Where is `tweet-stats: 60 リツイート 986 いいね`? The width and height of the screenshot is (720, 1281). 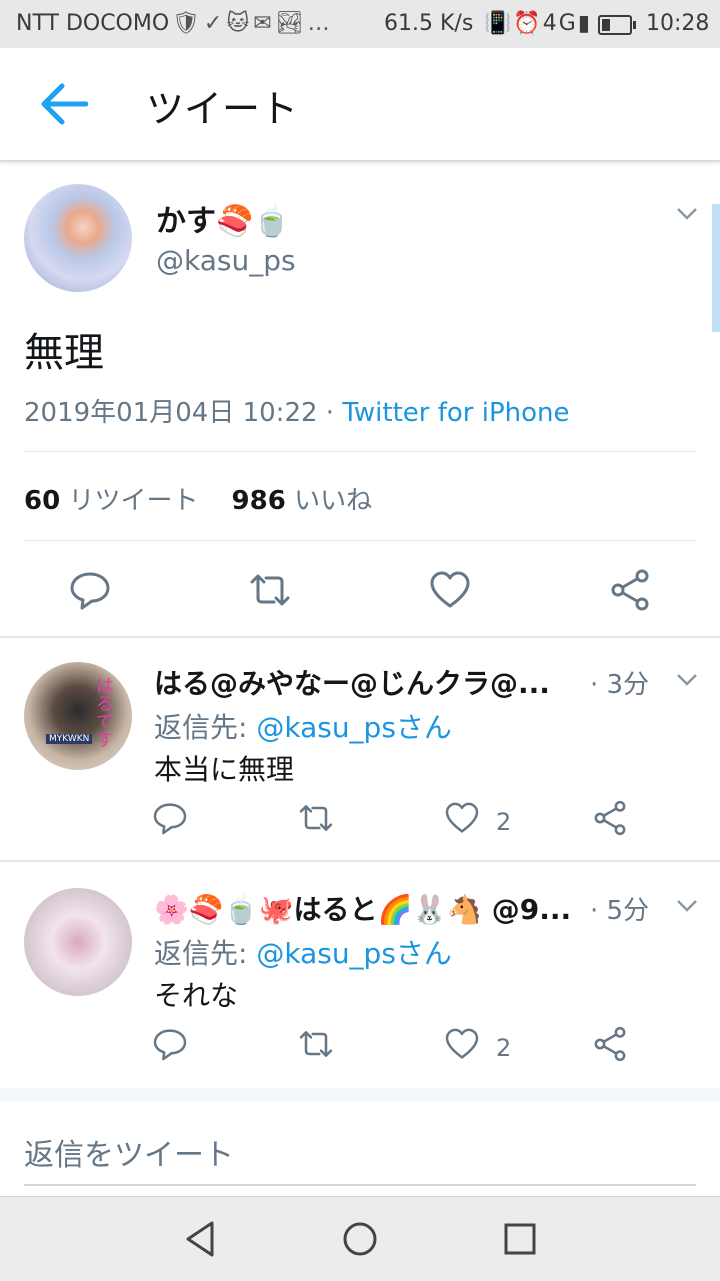
tweet-stats: 60 リツイート 986 いいね is located at coordinates (198, 498).